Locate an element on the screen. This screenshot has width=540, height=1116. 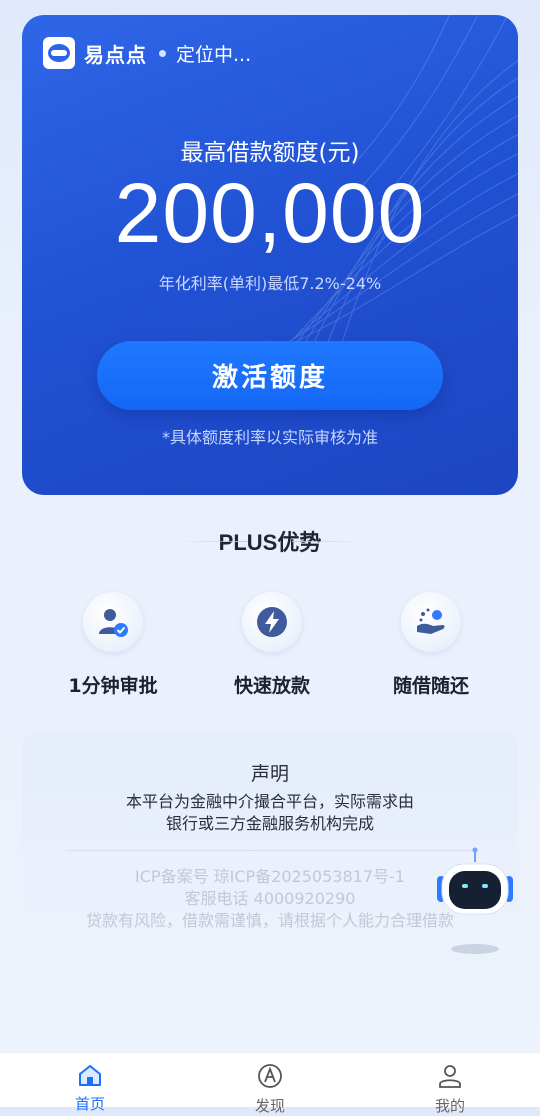
profile-icon is located at coordinates (450, 1076).